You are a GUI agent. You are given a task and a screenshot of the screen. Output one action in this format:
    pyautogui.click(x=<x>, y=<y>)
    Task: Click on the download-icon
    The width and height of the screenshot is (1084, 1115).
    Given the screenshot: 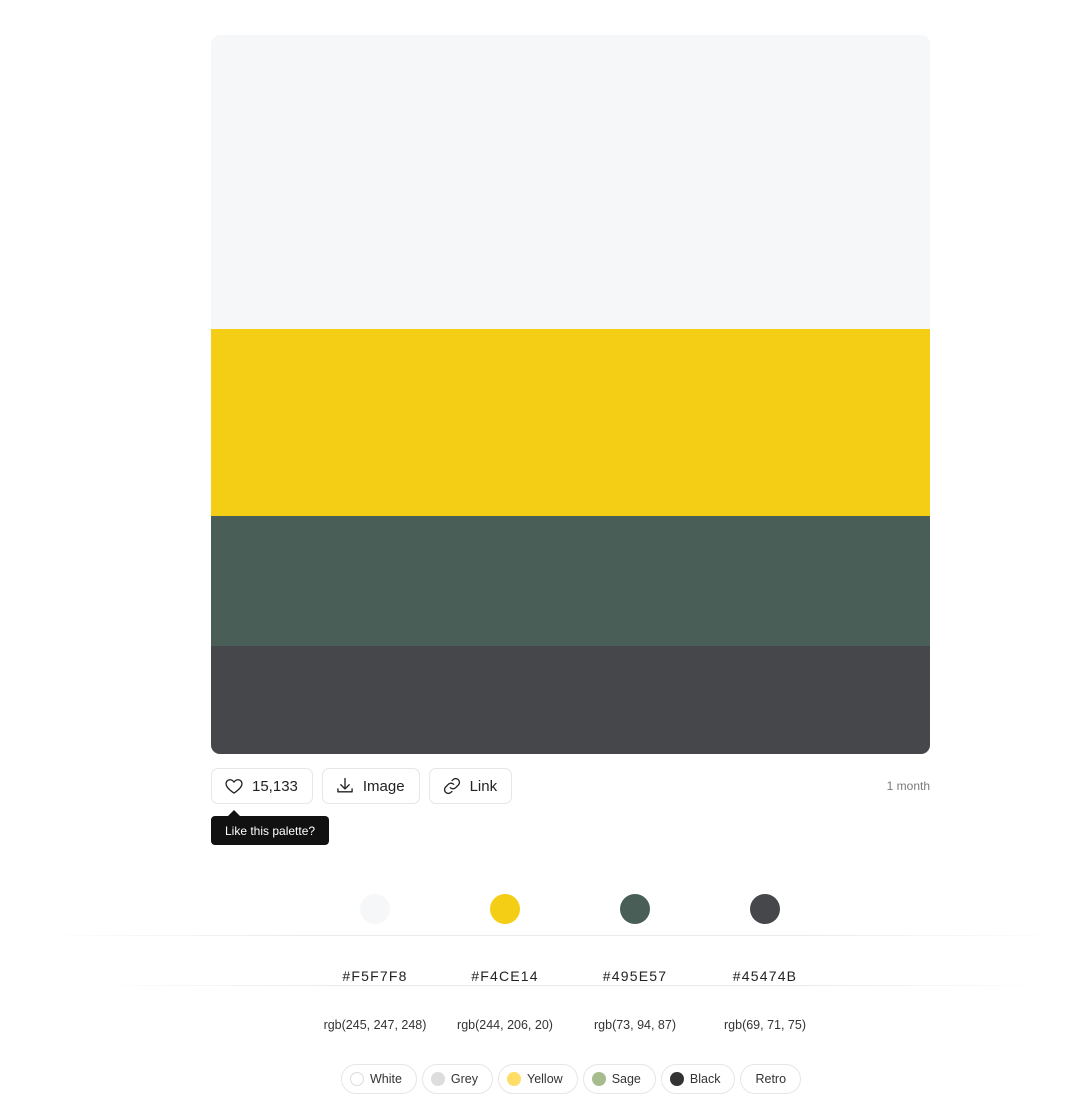 What is the action you would take?
    pyautogui.click(x=345, y=786)
    